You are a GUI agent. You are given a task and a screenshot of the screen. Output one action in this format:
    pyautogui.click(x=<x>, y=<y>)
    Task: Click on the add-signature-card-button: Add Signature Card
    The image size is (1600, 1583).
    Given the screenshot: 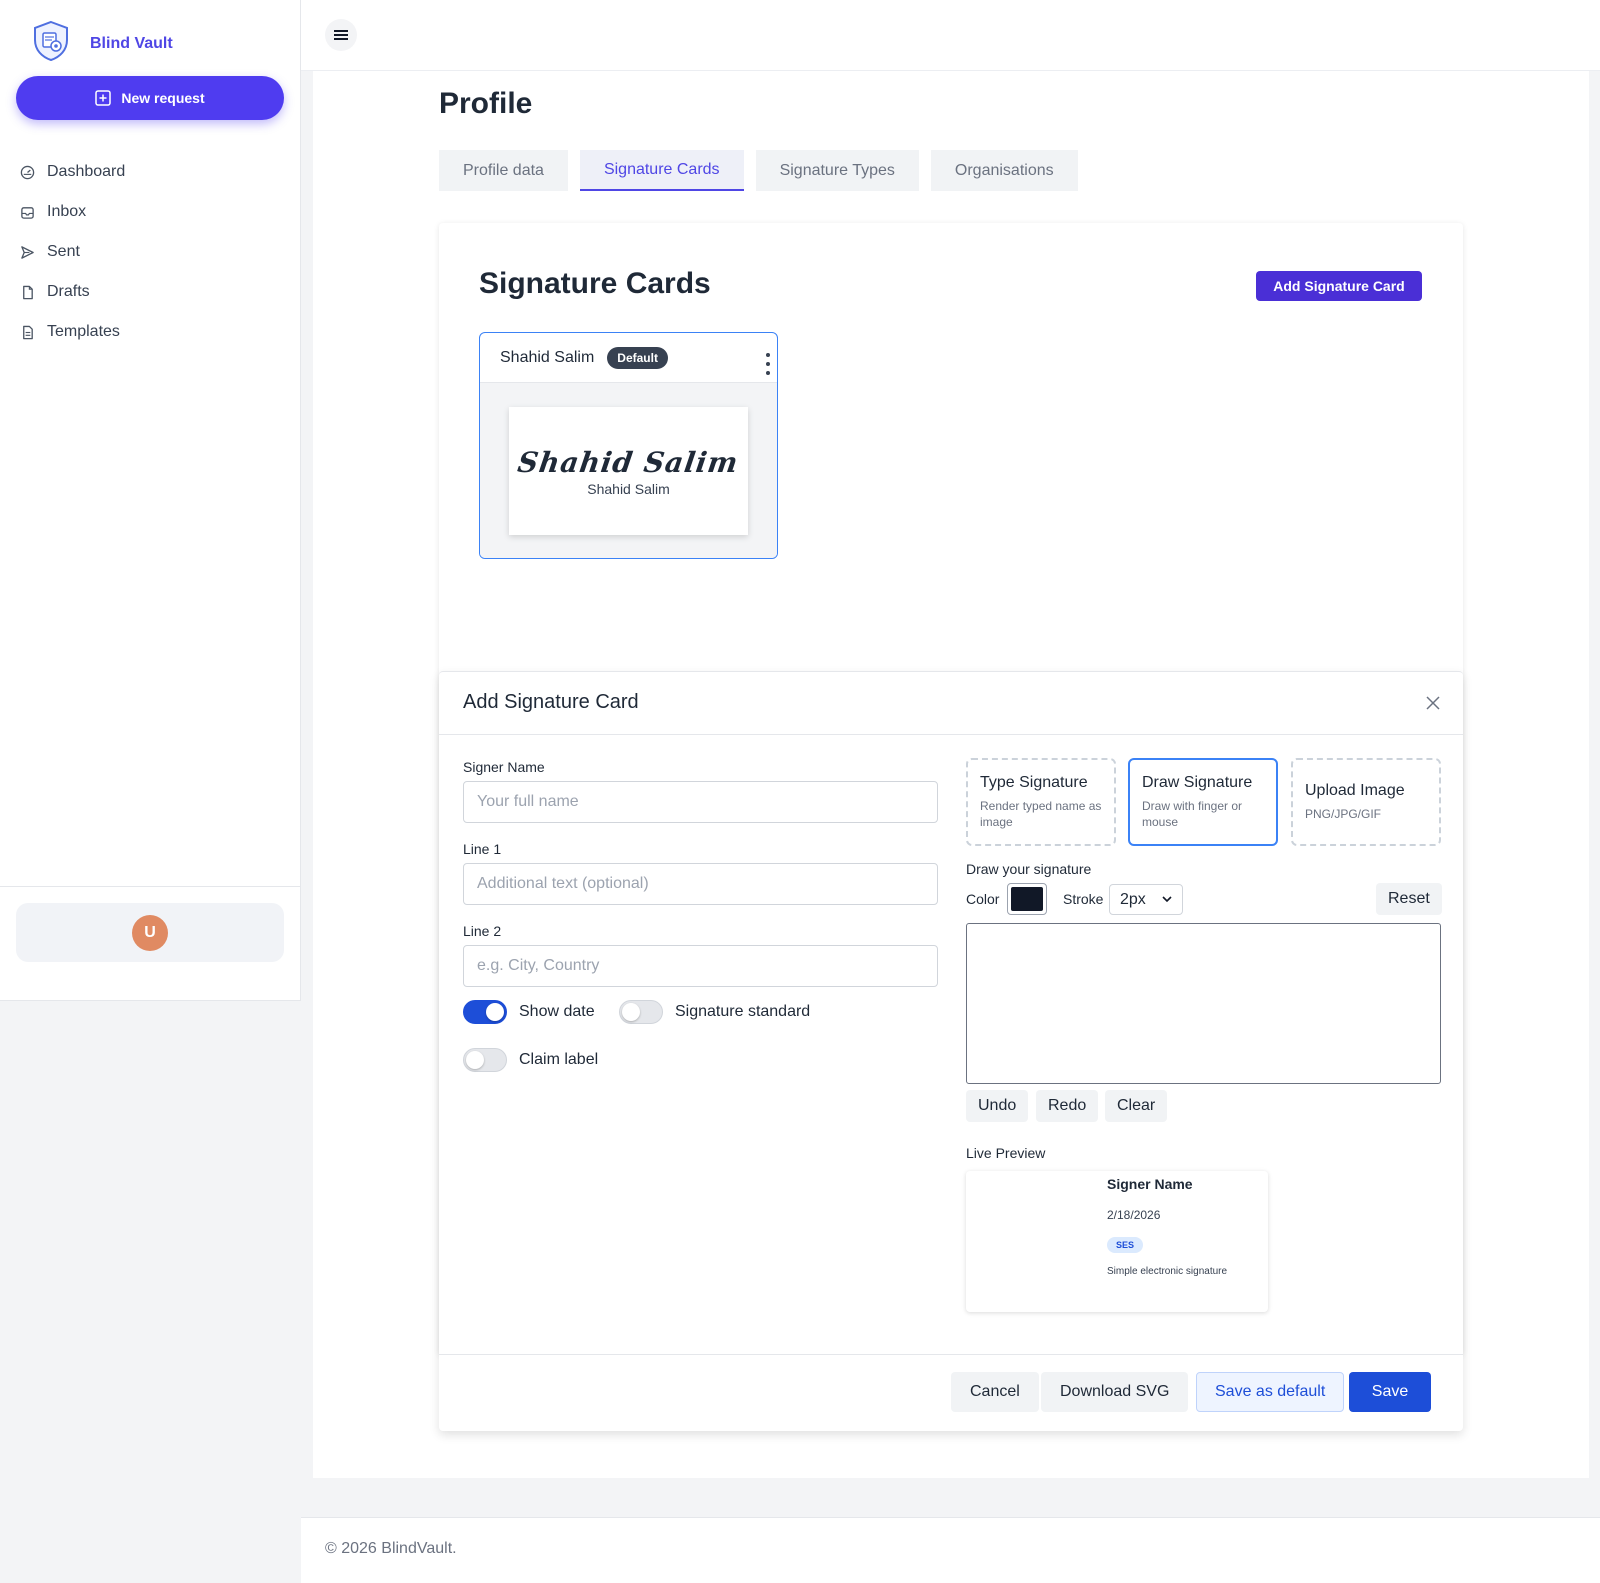 What is the action you would take?
    pyautogui.click(x=1339, y=286)
    